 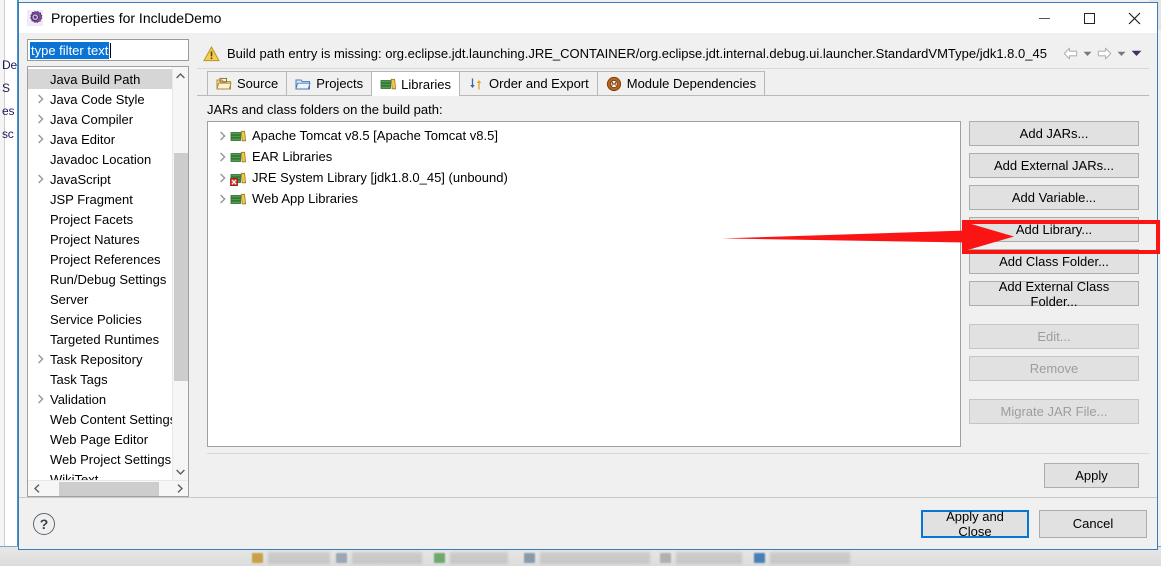 What do you see at coordinates (100, 79) in the screenshot?
I see `sidebar-item-java-build-path: Java Build Path` at bounding box center [100, 79].